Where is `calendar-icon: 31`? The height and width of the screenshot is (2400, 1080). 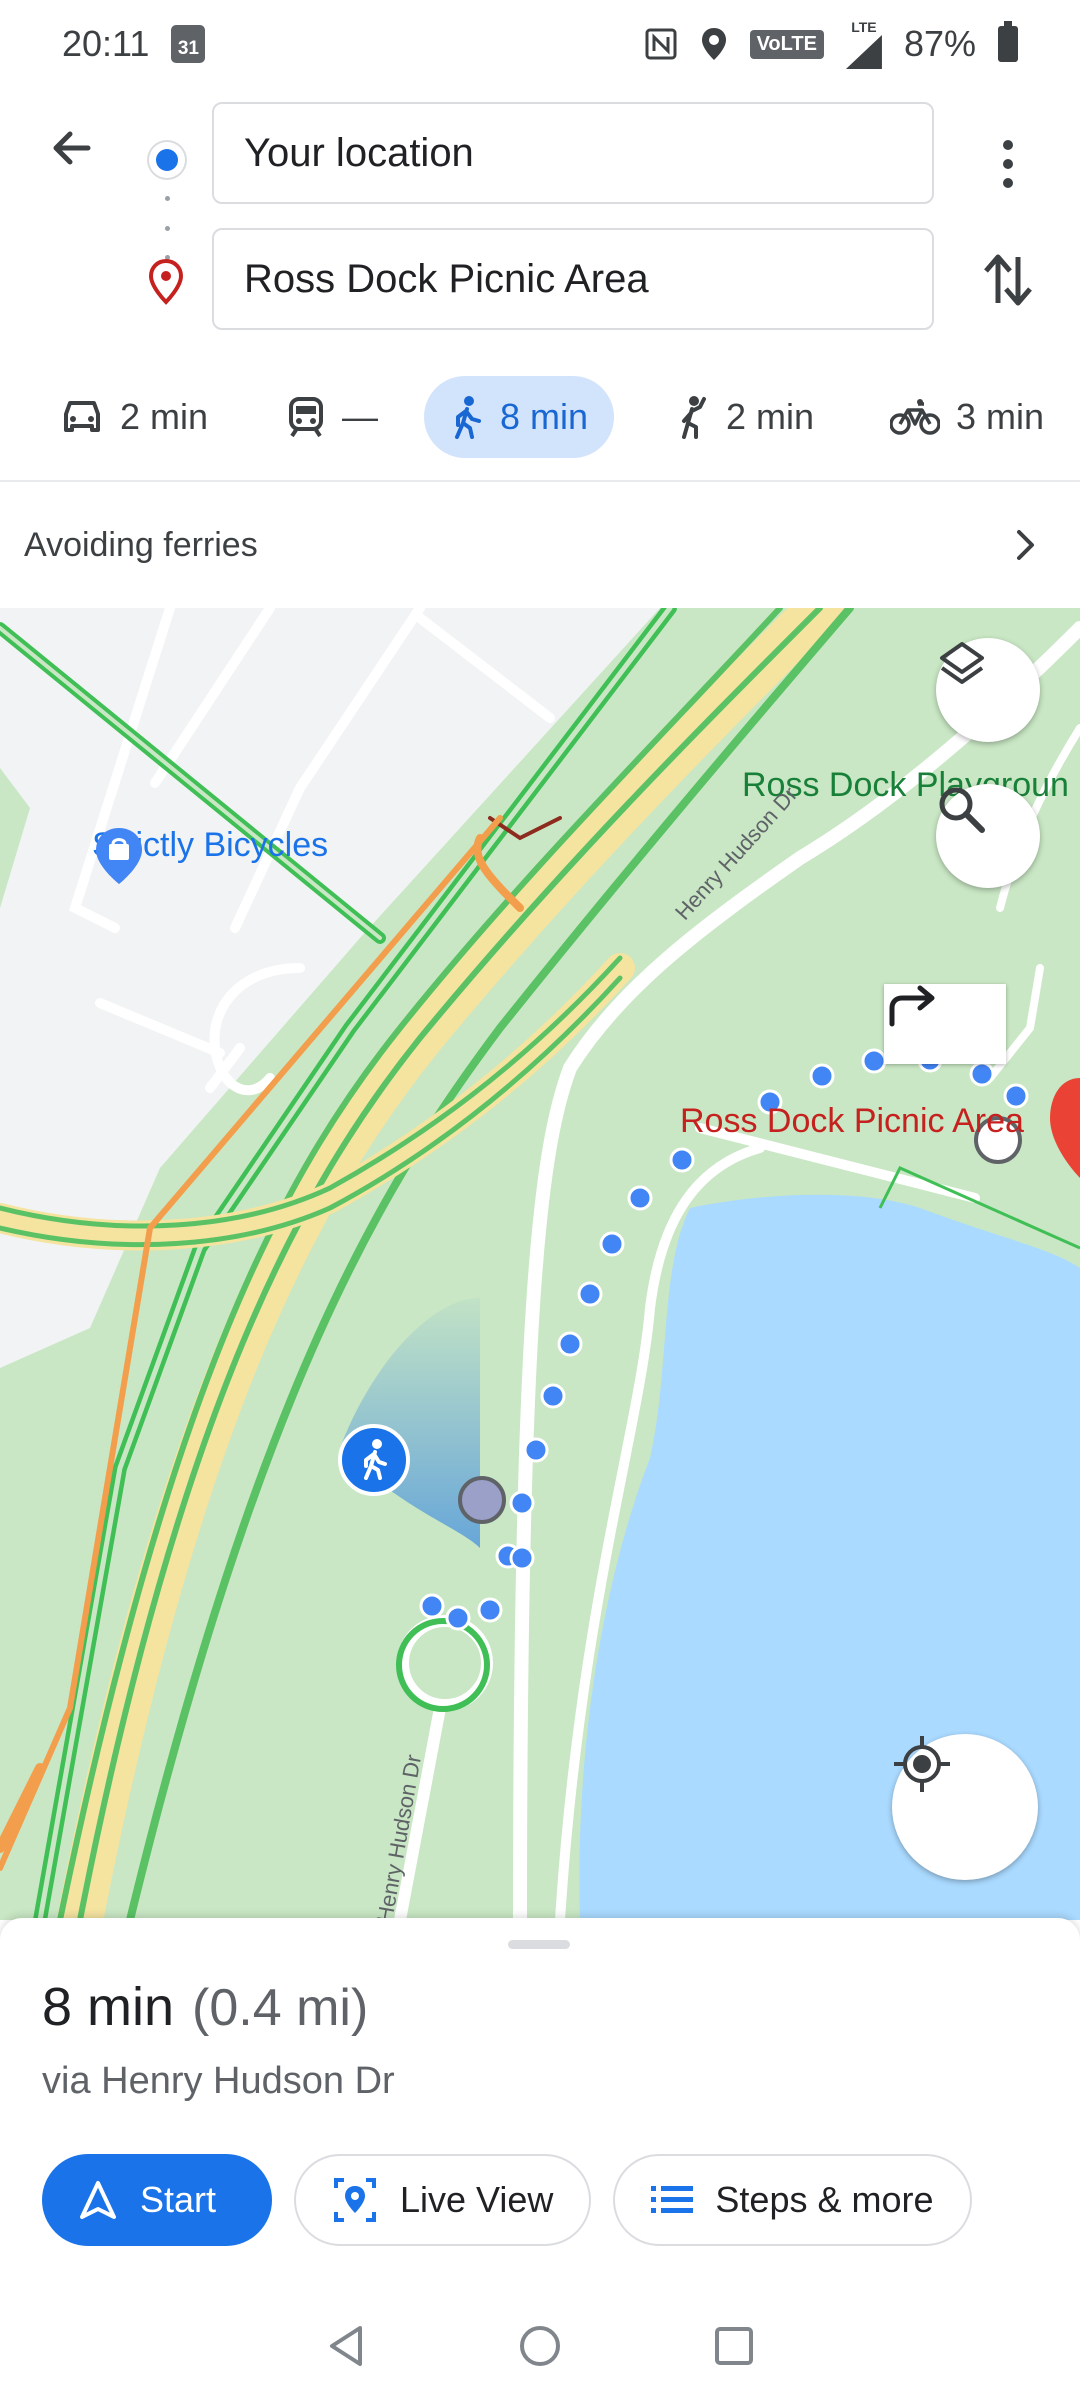
calendar-icon: 31 is located at coordinates (188, 44).